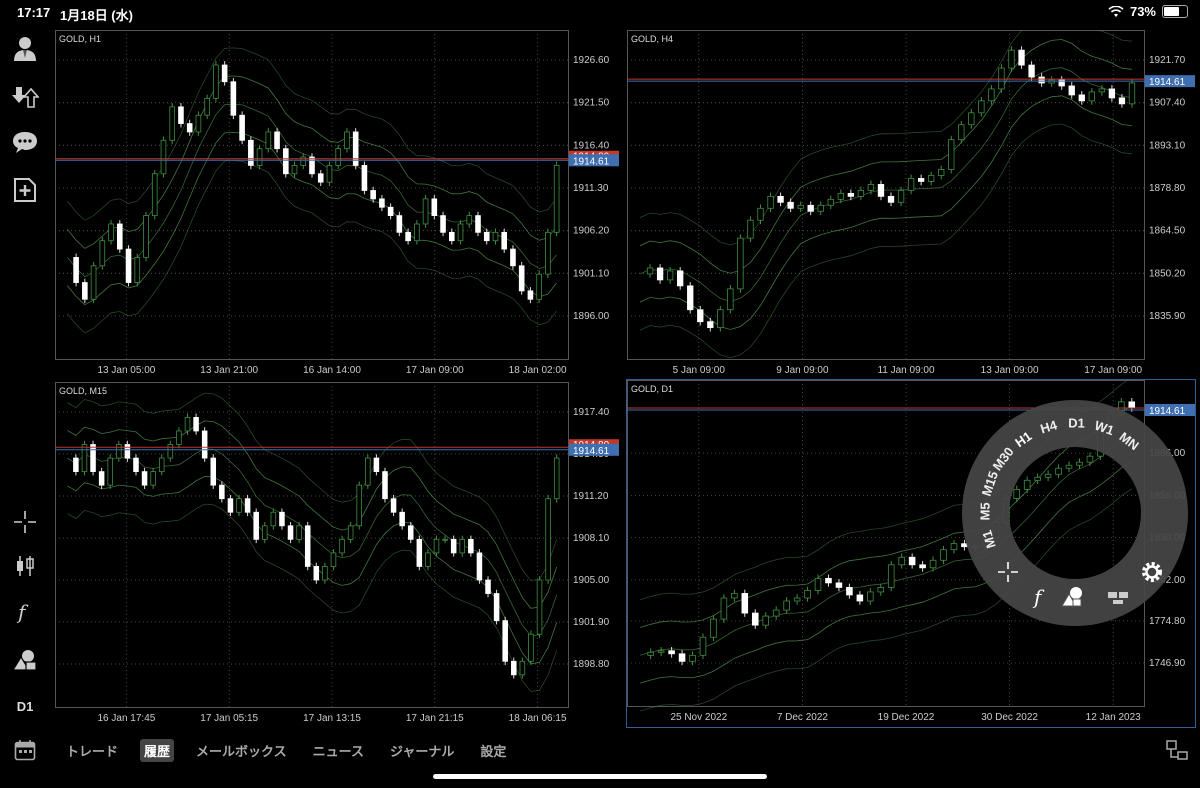 The height and width of the screenshot is (788, 1200). What do you see at coordinates (229, 370) in the screenshot?
I see `time-tick-label: 13 Jan 21:00` at bounding box center [229, 370].